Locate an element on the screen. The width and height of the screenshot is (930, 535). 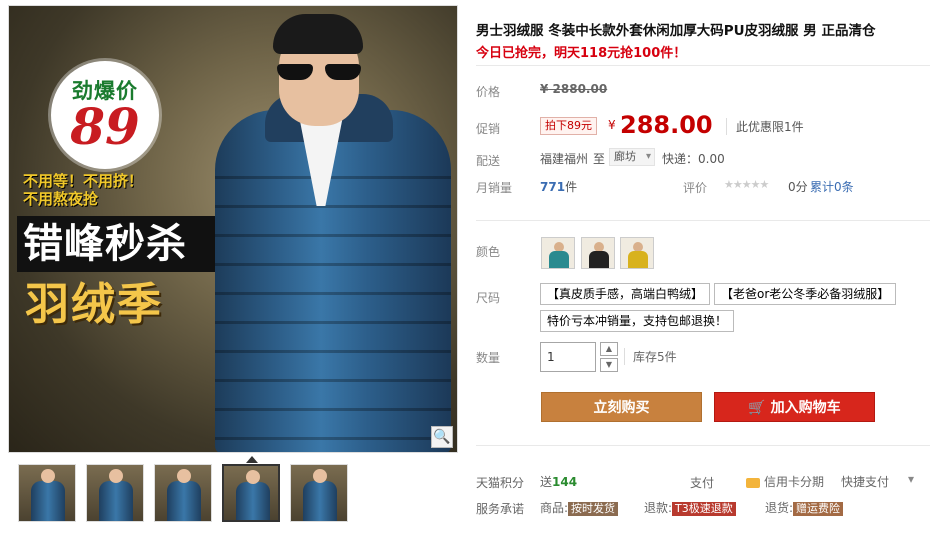
promo-limit: 此优惠限1件 is located at coordinates (765, 126).